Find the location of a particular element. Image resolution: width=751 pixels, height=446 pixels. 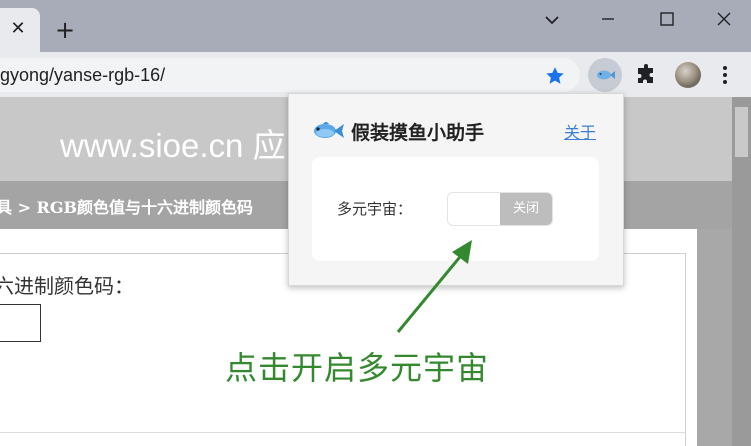

star-icon is located at coordinates (555, 76).